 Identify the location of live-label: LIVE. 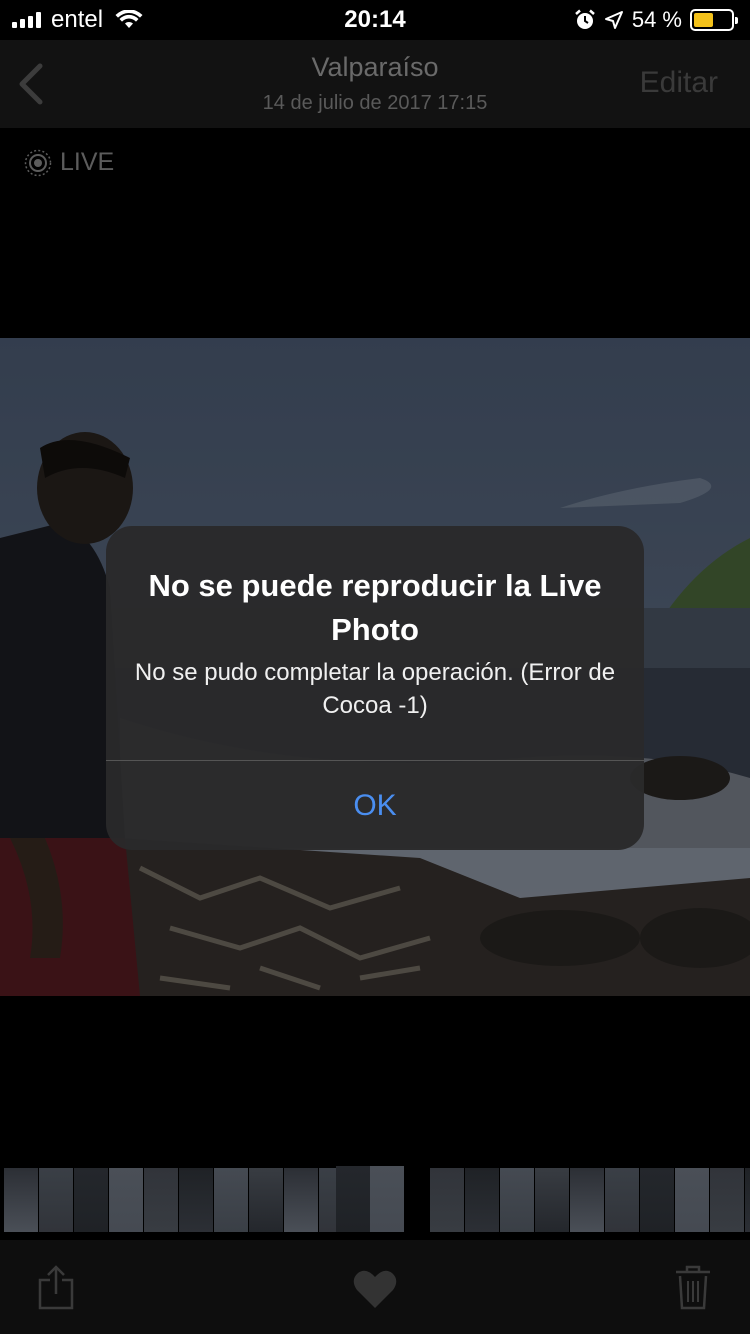
(87, 162).